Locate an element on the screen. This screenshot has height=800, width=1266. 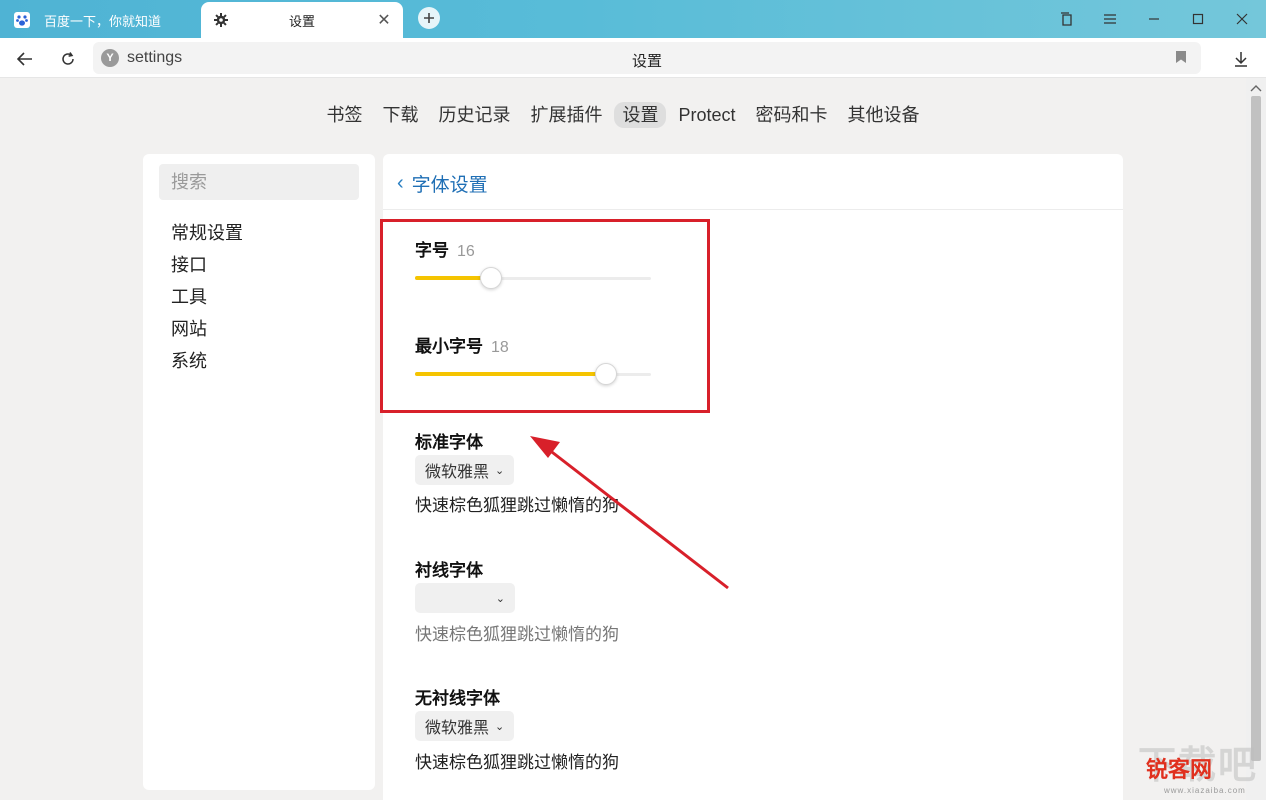
serif-font-preview: 快速棕色狐狸跳过懒惰的狗 is located at coordinates (517, 635).